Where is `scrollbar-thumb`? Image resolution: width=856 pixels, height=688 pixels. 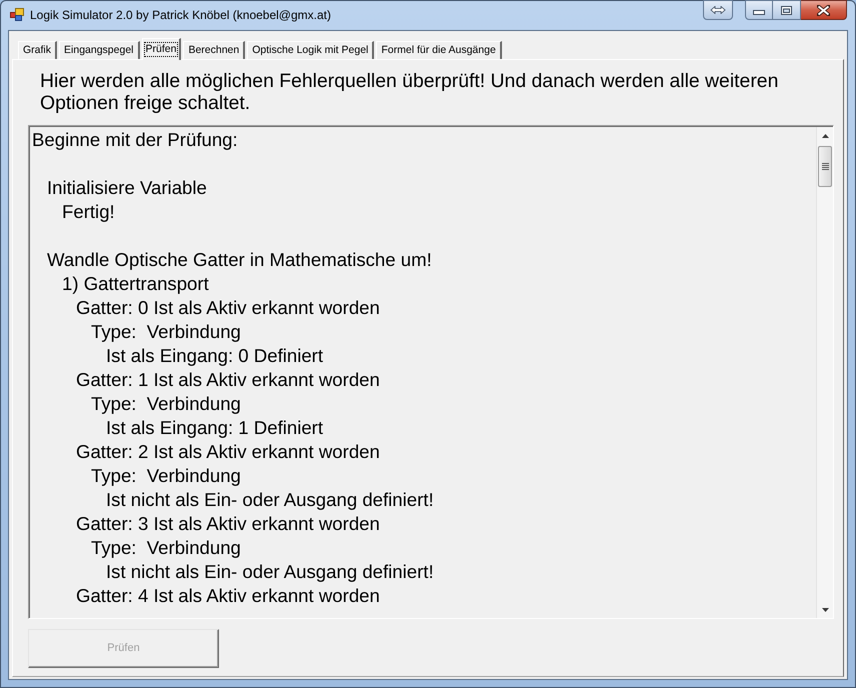
scrollbar-thumb is located at coordinates (825, 166).